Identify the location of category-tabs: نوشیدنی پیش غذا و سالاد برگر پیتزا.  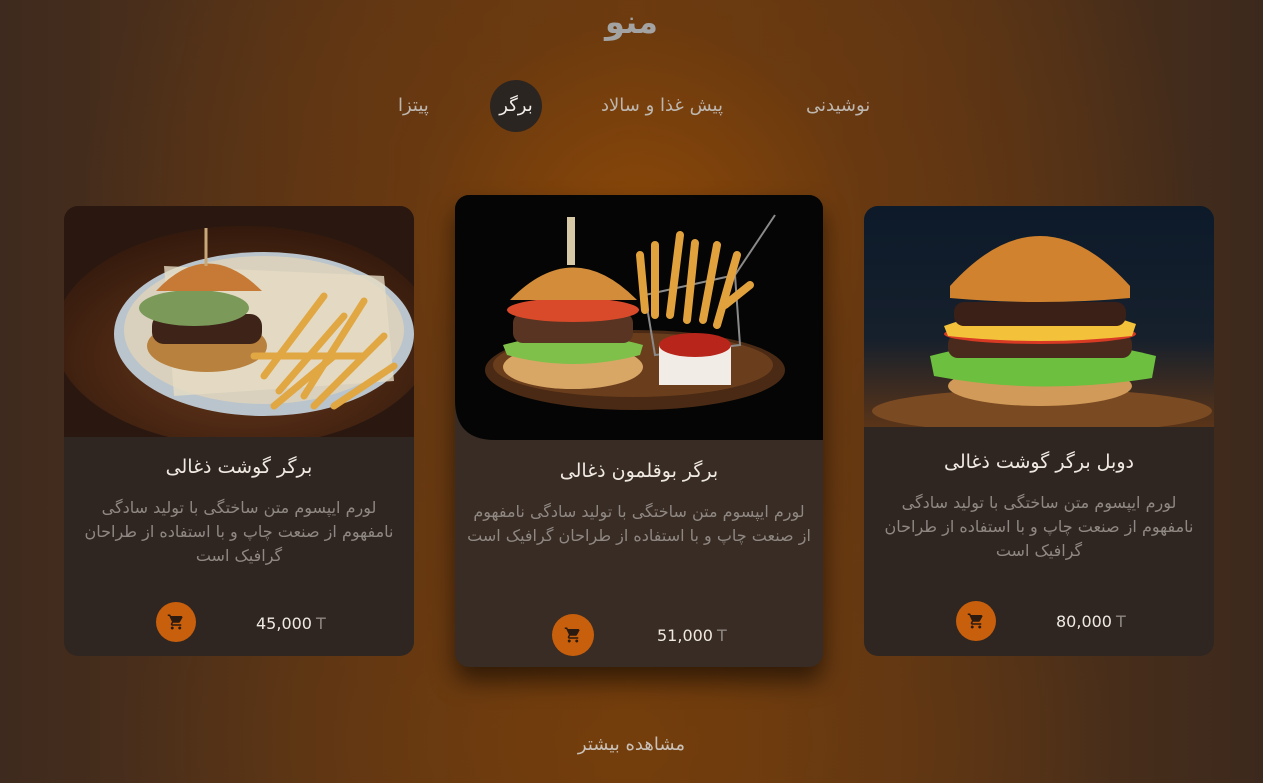
(631, 106).